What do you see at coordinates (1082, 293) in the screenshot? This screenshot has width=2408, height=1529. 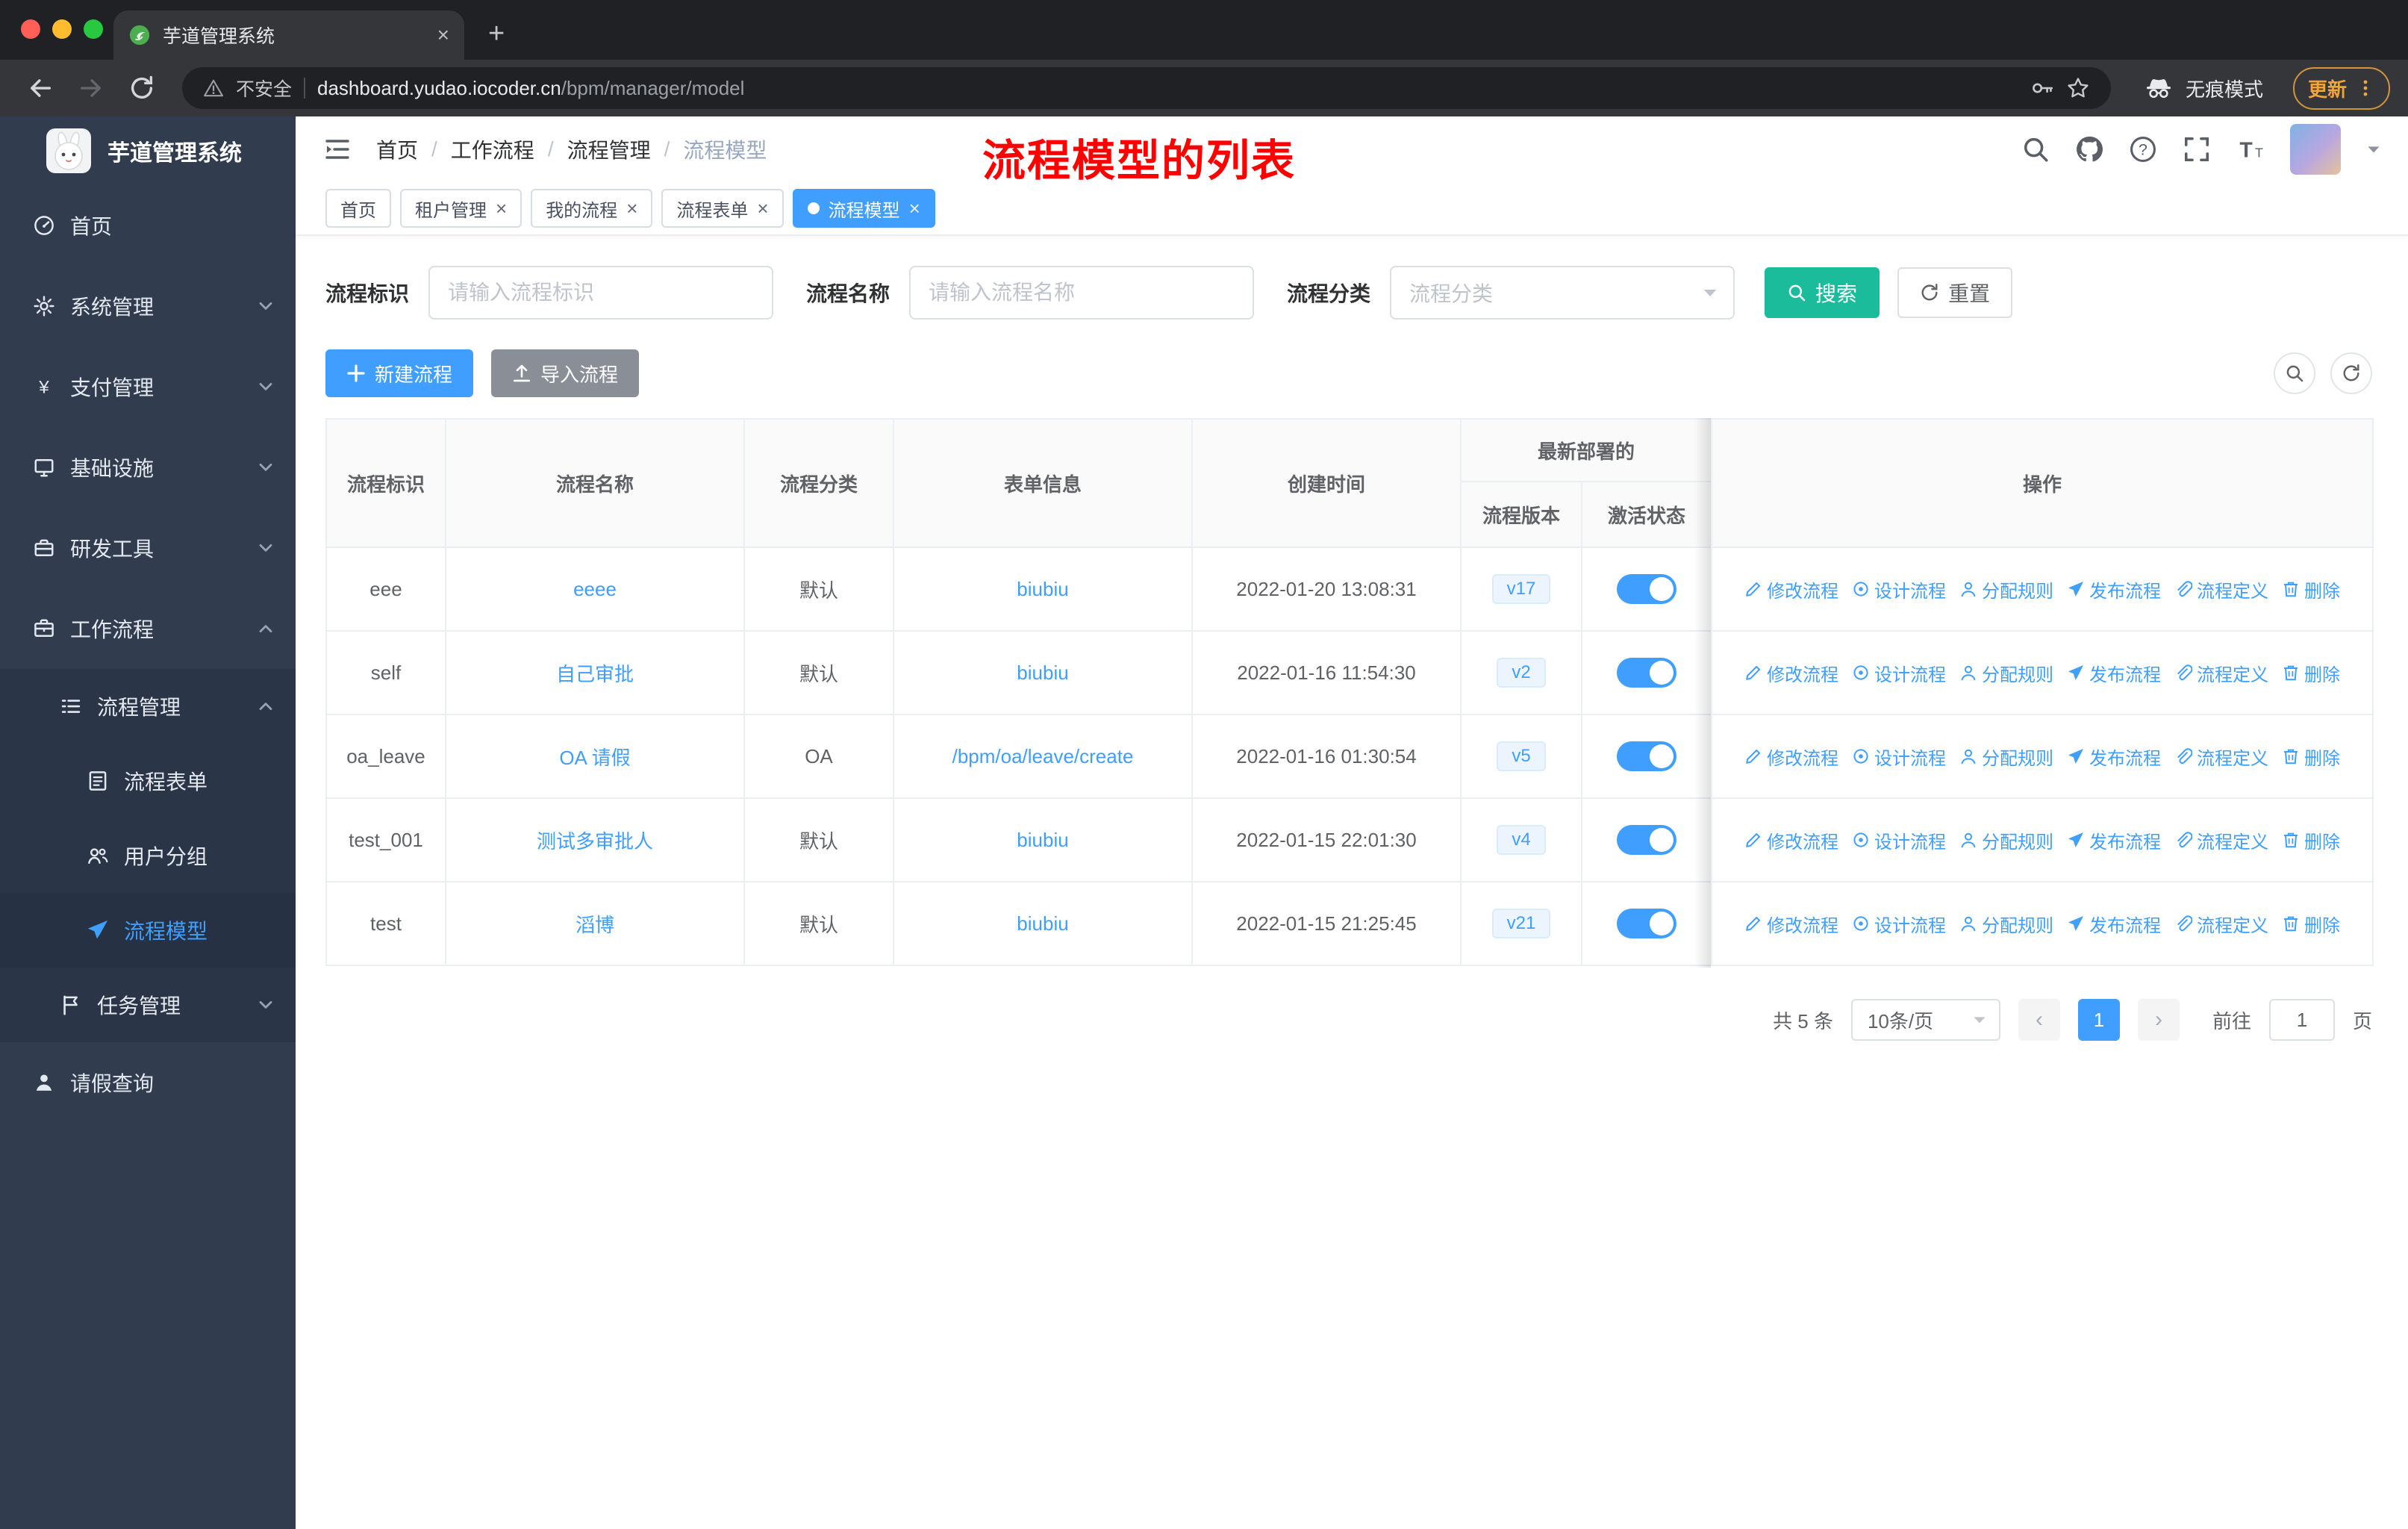 I see `process-name-input` at bounding box center [1082, 293].